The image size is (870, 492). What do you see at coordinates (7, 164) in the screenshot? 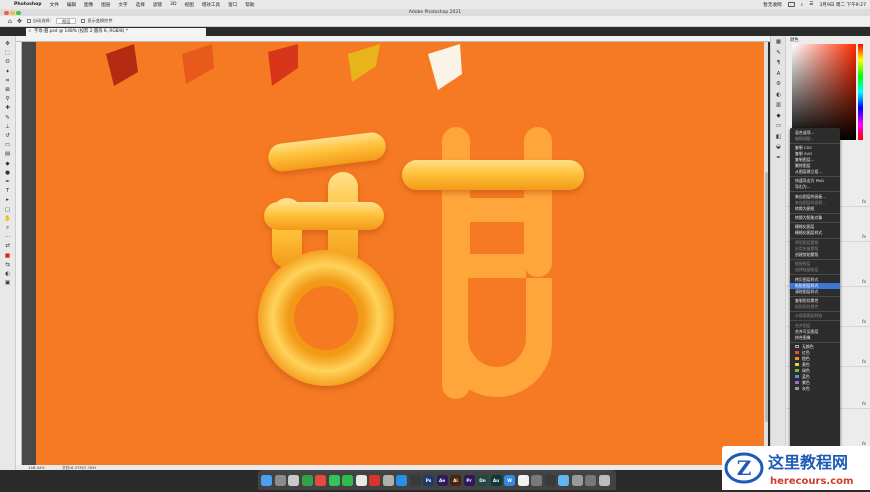
I see `blur-tool-icon: ◆` at bounding box center [7, 164].